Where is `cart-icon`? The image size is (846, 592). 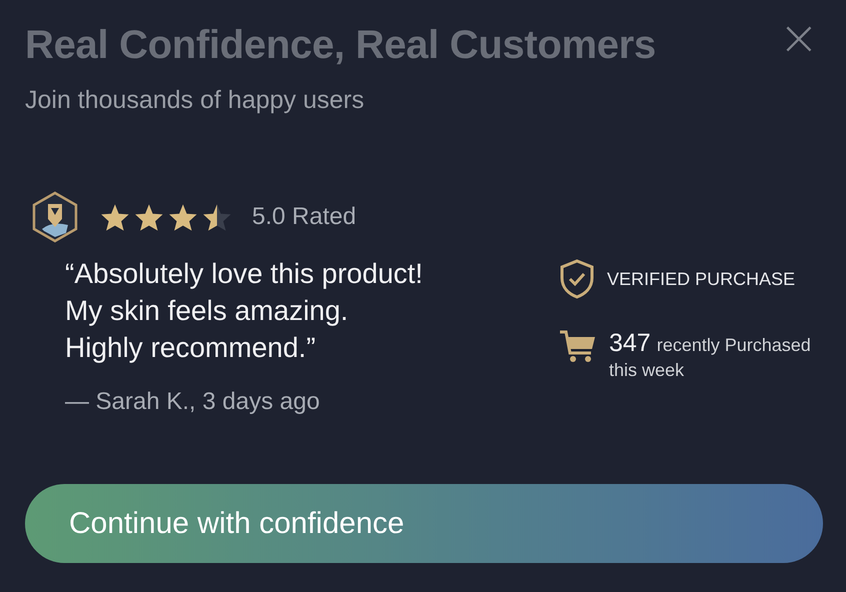 cart-icon is located at coordinates (578, 346).